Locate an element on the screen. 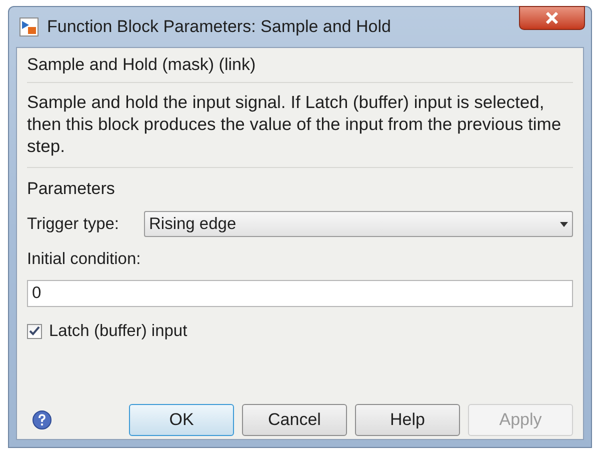  dialog-button: OK is located at coordinates (181, 420).